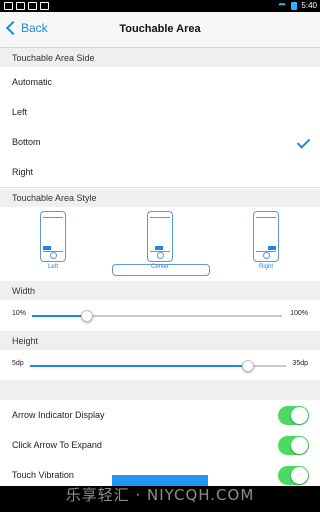  I want to click on style-option-center: Center, so click(160, 240).